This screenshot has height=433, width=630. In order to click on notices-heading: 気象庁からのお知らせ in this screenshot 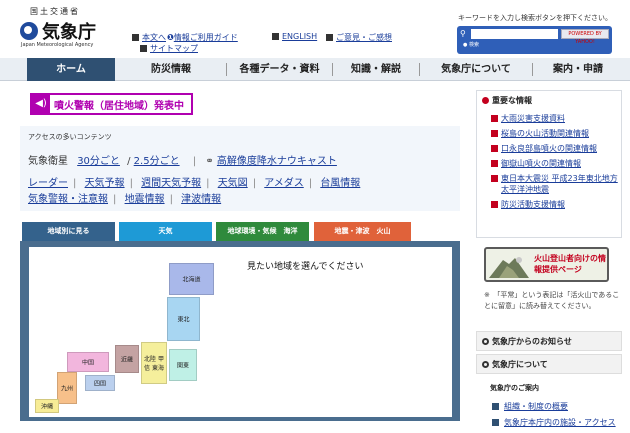, I will do `click(527, 341)`.